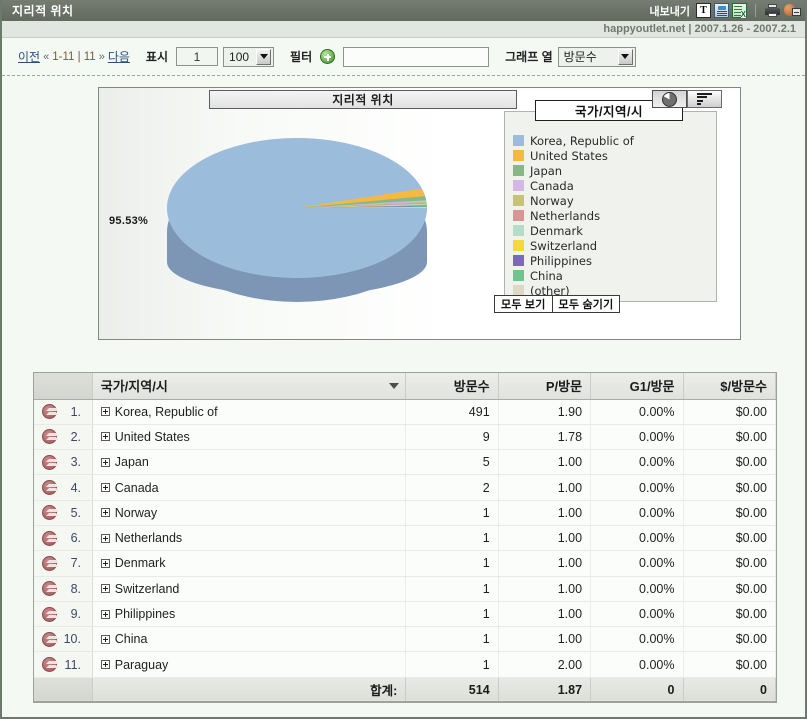  I want to click on legend-item: Korea, Republic of, so click(611, 141).